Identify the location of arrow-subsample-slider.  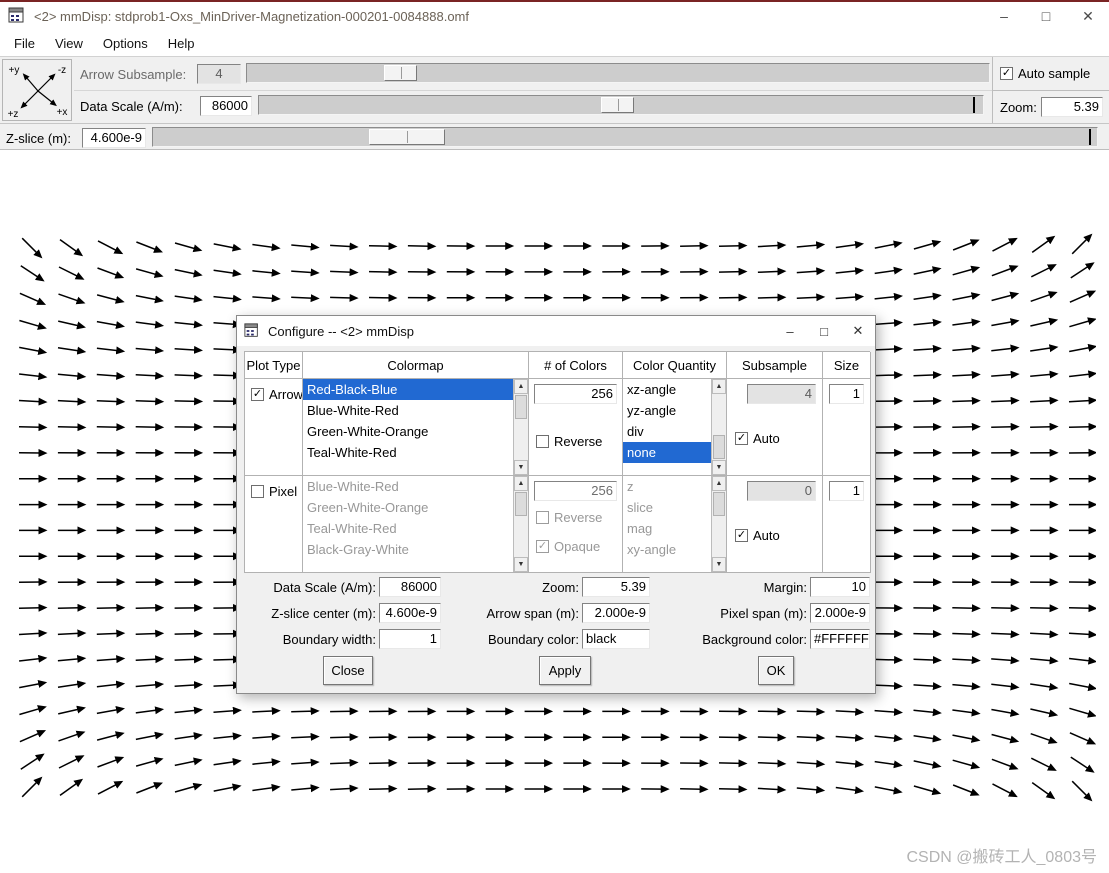
(618, 73).